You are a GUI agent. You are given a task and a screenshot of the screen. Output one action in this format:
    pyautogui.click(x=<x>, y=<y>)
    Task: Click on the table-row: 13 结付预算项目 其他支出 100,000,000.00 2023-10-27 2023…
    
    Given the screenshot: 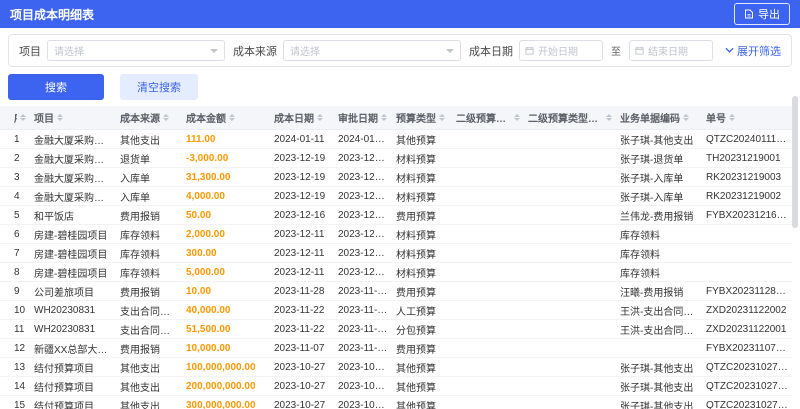 What is the action you would take?
    pyautogui.click(x=396, y=367)
    